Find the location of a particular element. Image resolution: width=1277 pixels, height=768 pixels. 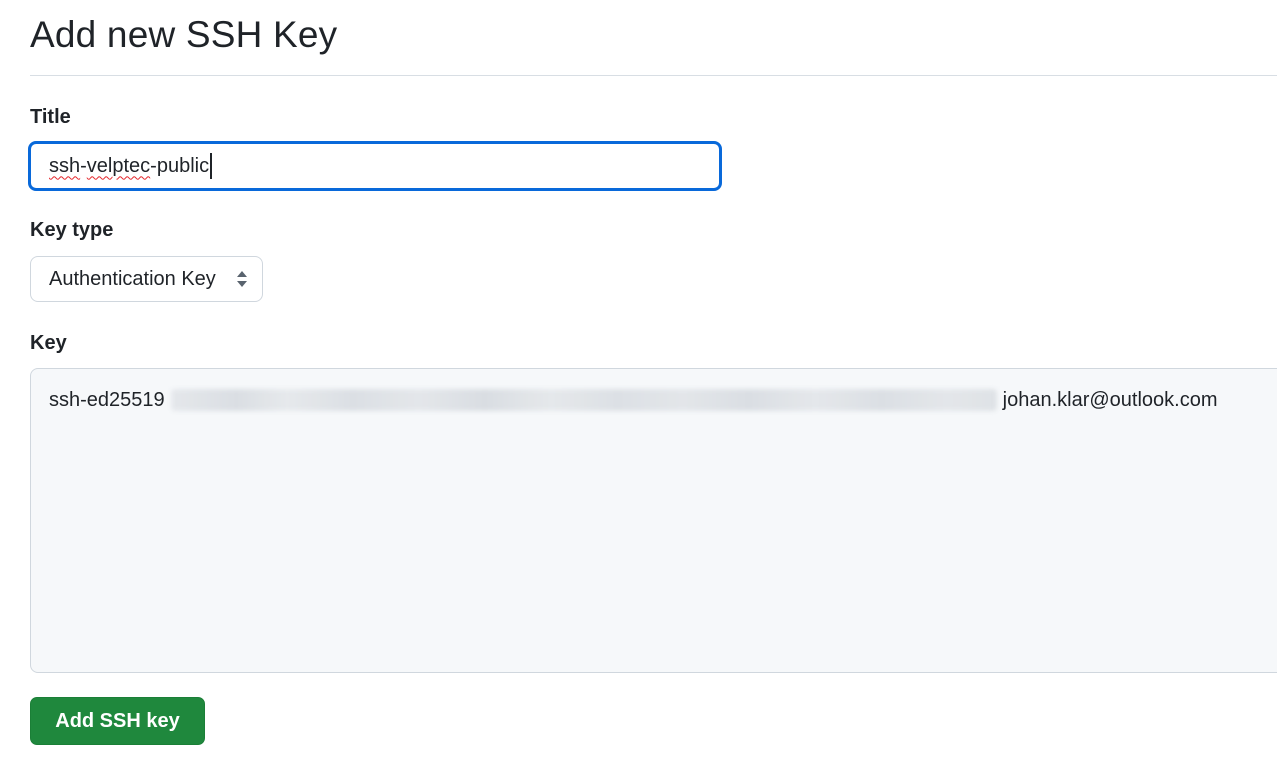

blurred-key-body is located at coordinates (583, 400).